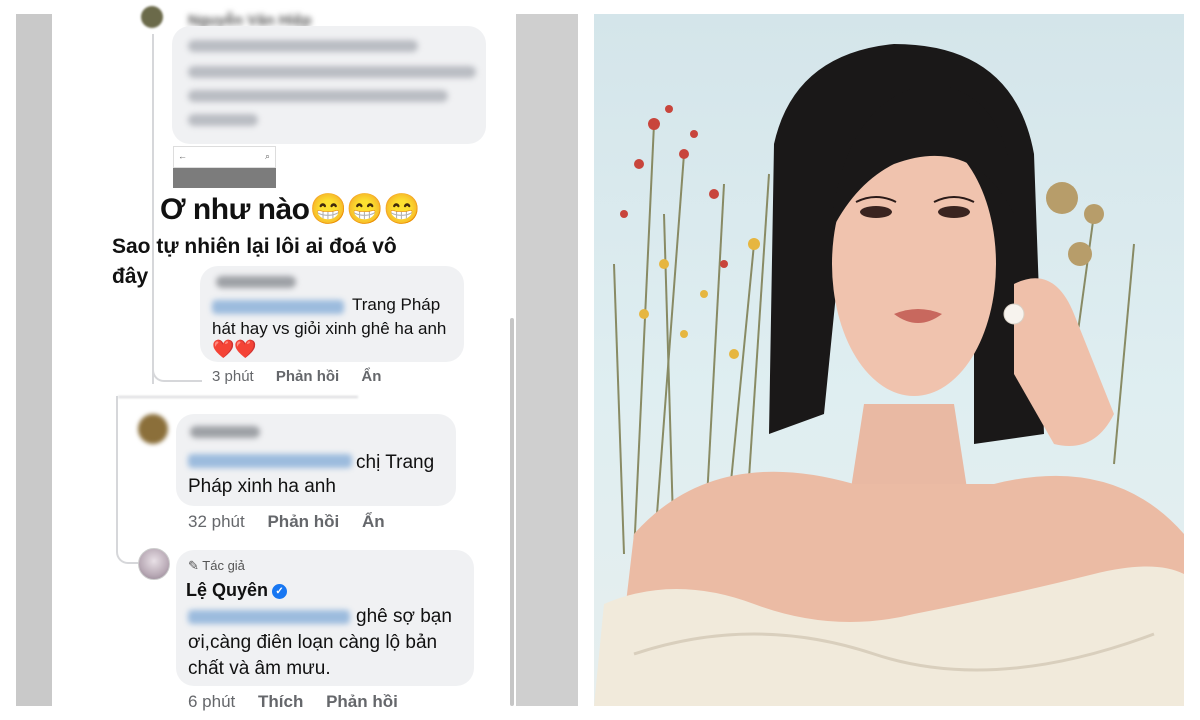  What do you see at coordinates (153, 209) in the screenshot?
I see `thread-line` at bounding box center [153, 209].